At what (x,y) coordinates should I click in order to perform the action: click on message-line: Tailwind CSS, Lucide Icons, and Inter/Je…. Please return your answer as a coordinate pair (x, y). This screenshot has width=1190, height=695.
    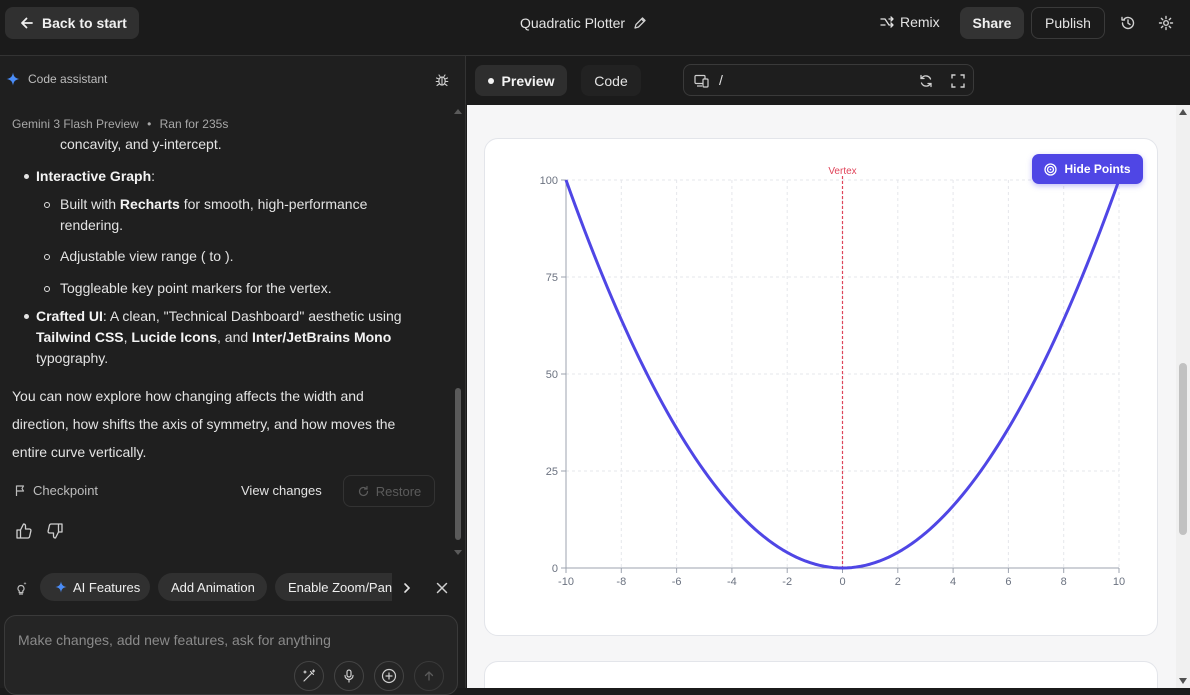
    Looking at the image, I should click on (213, 337).